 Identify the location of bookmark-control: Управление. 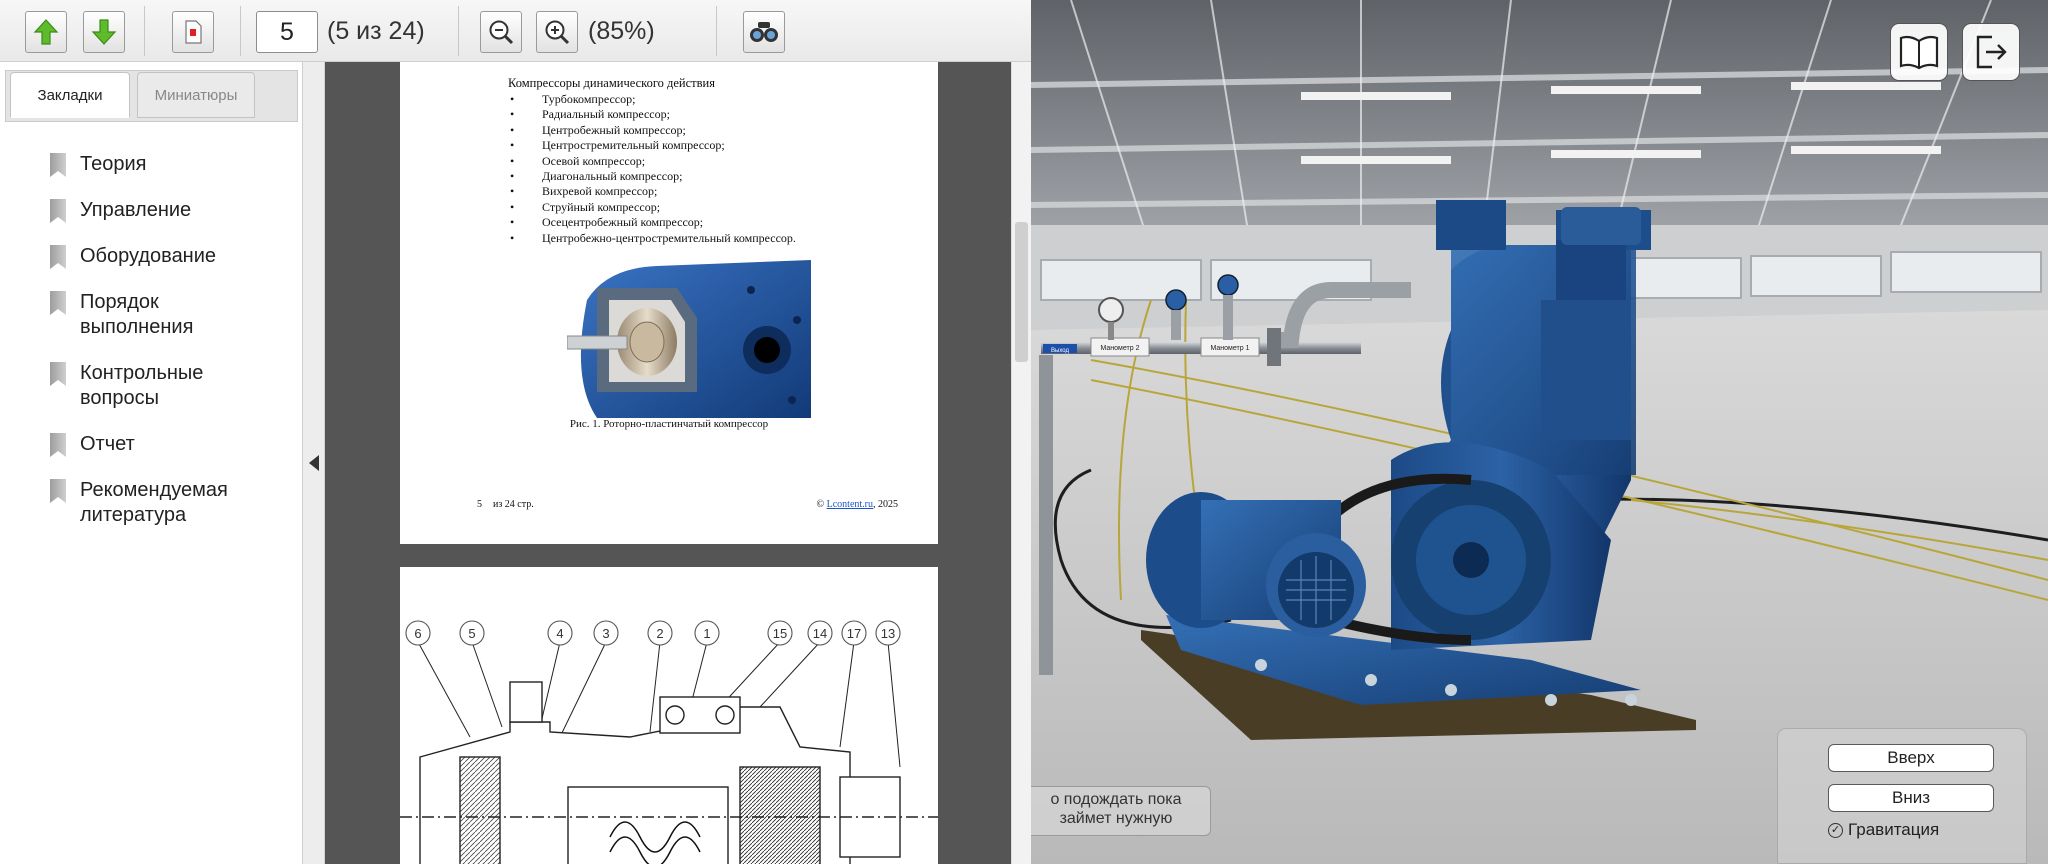
(175, 210).